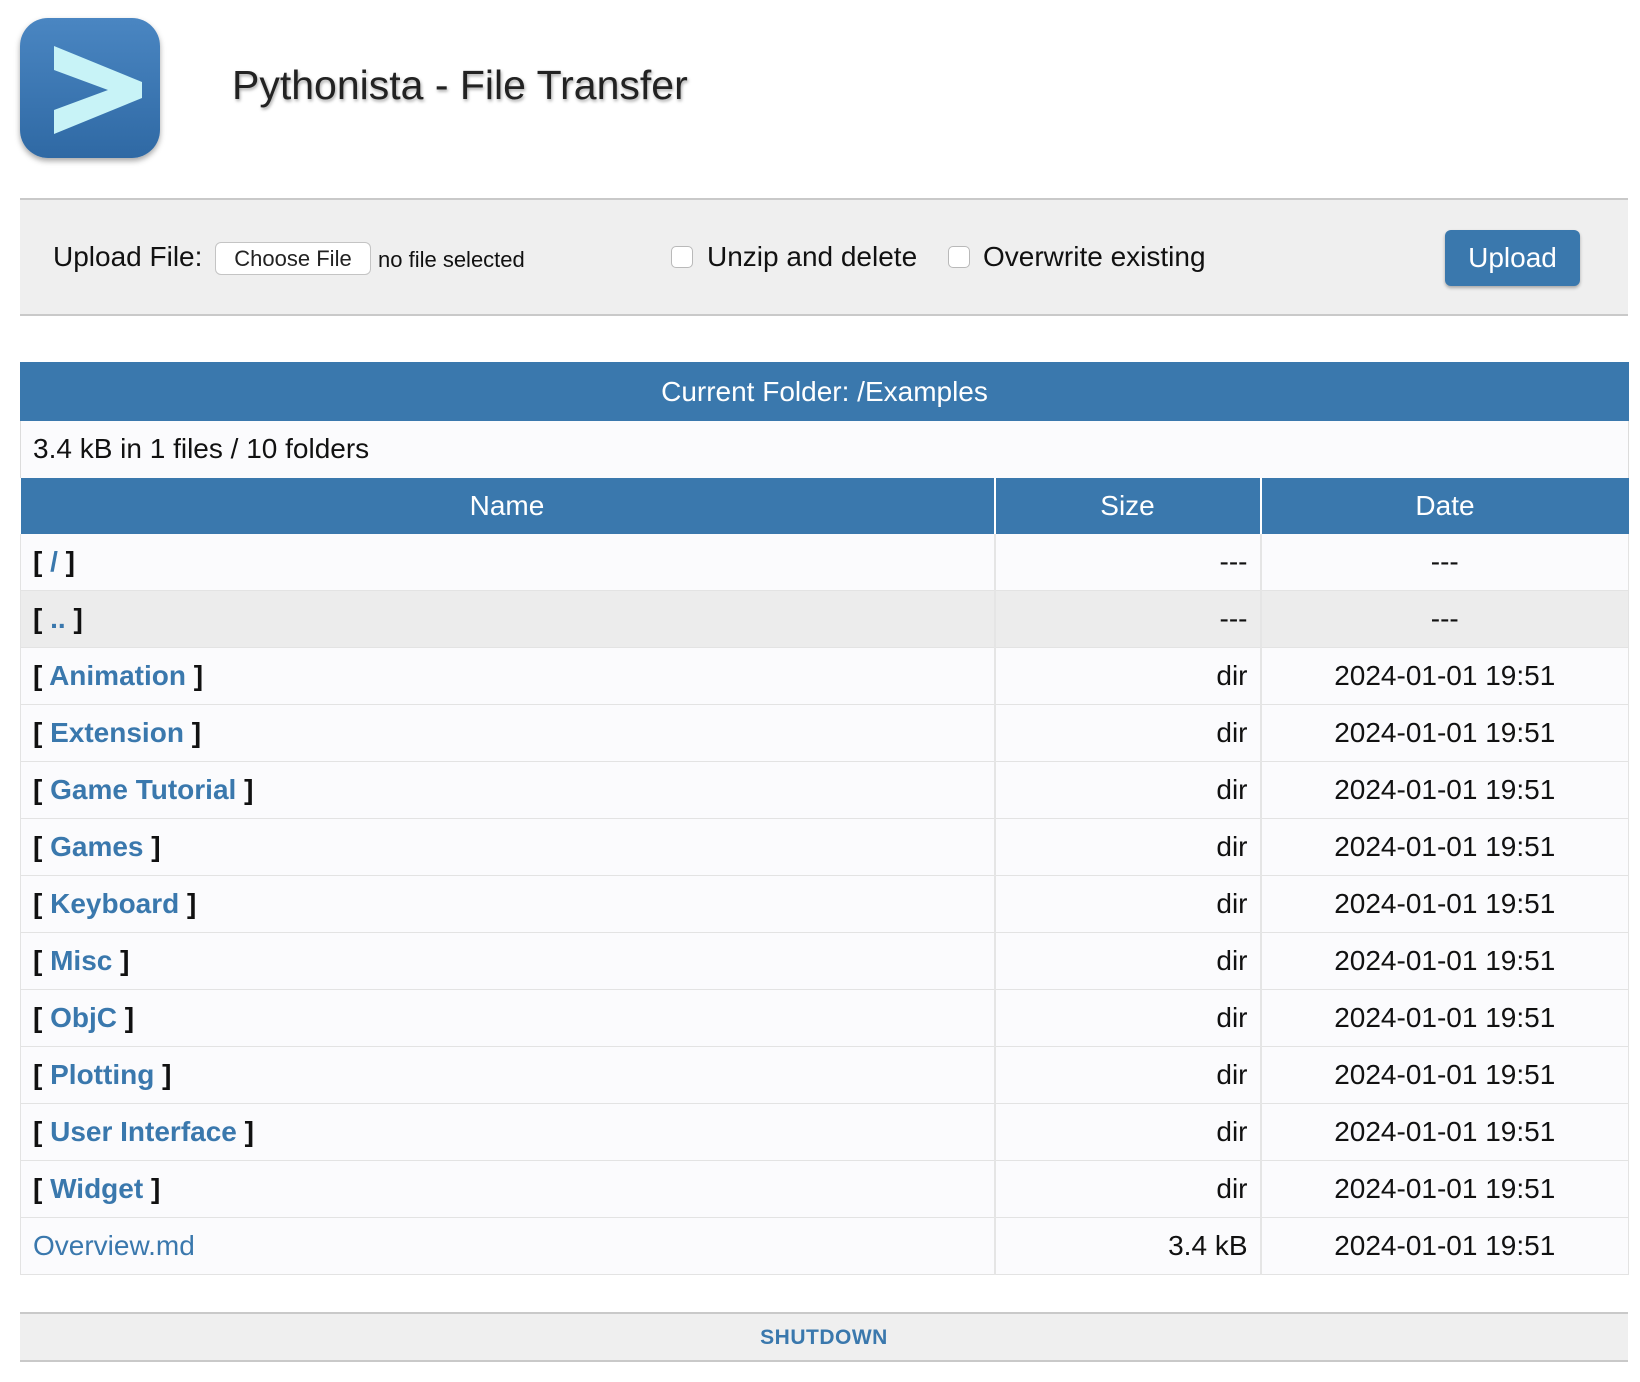 The image size is (1640, 1382). Describe the element at coordinates (508, 562) in the screenshot. I see `name-cell: [ / ]` at that location.